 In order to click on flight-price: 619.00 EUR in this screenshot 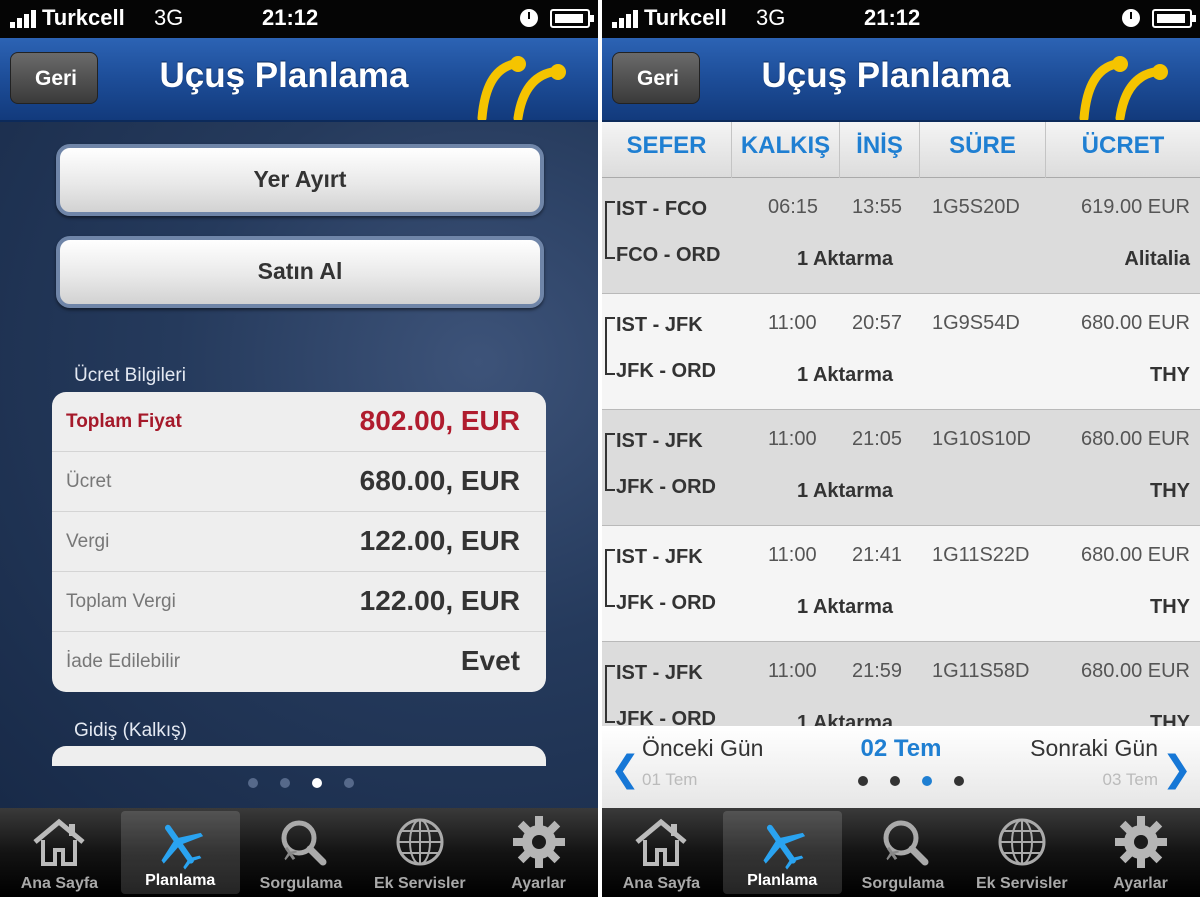, I will do `click(1135, 207)`.